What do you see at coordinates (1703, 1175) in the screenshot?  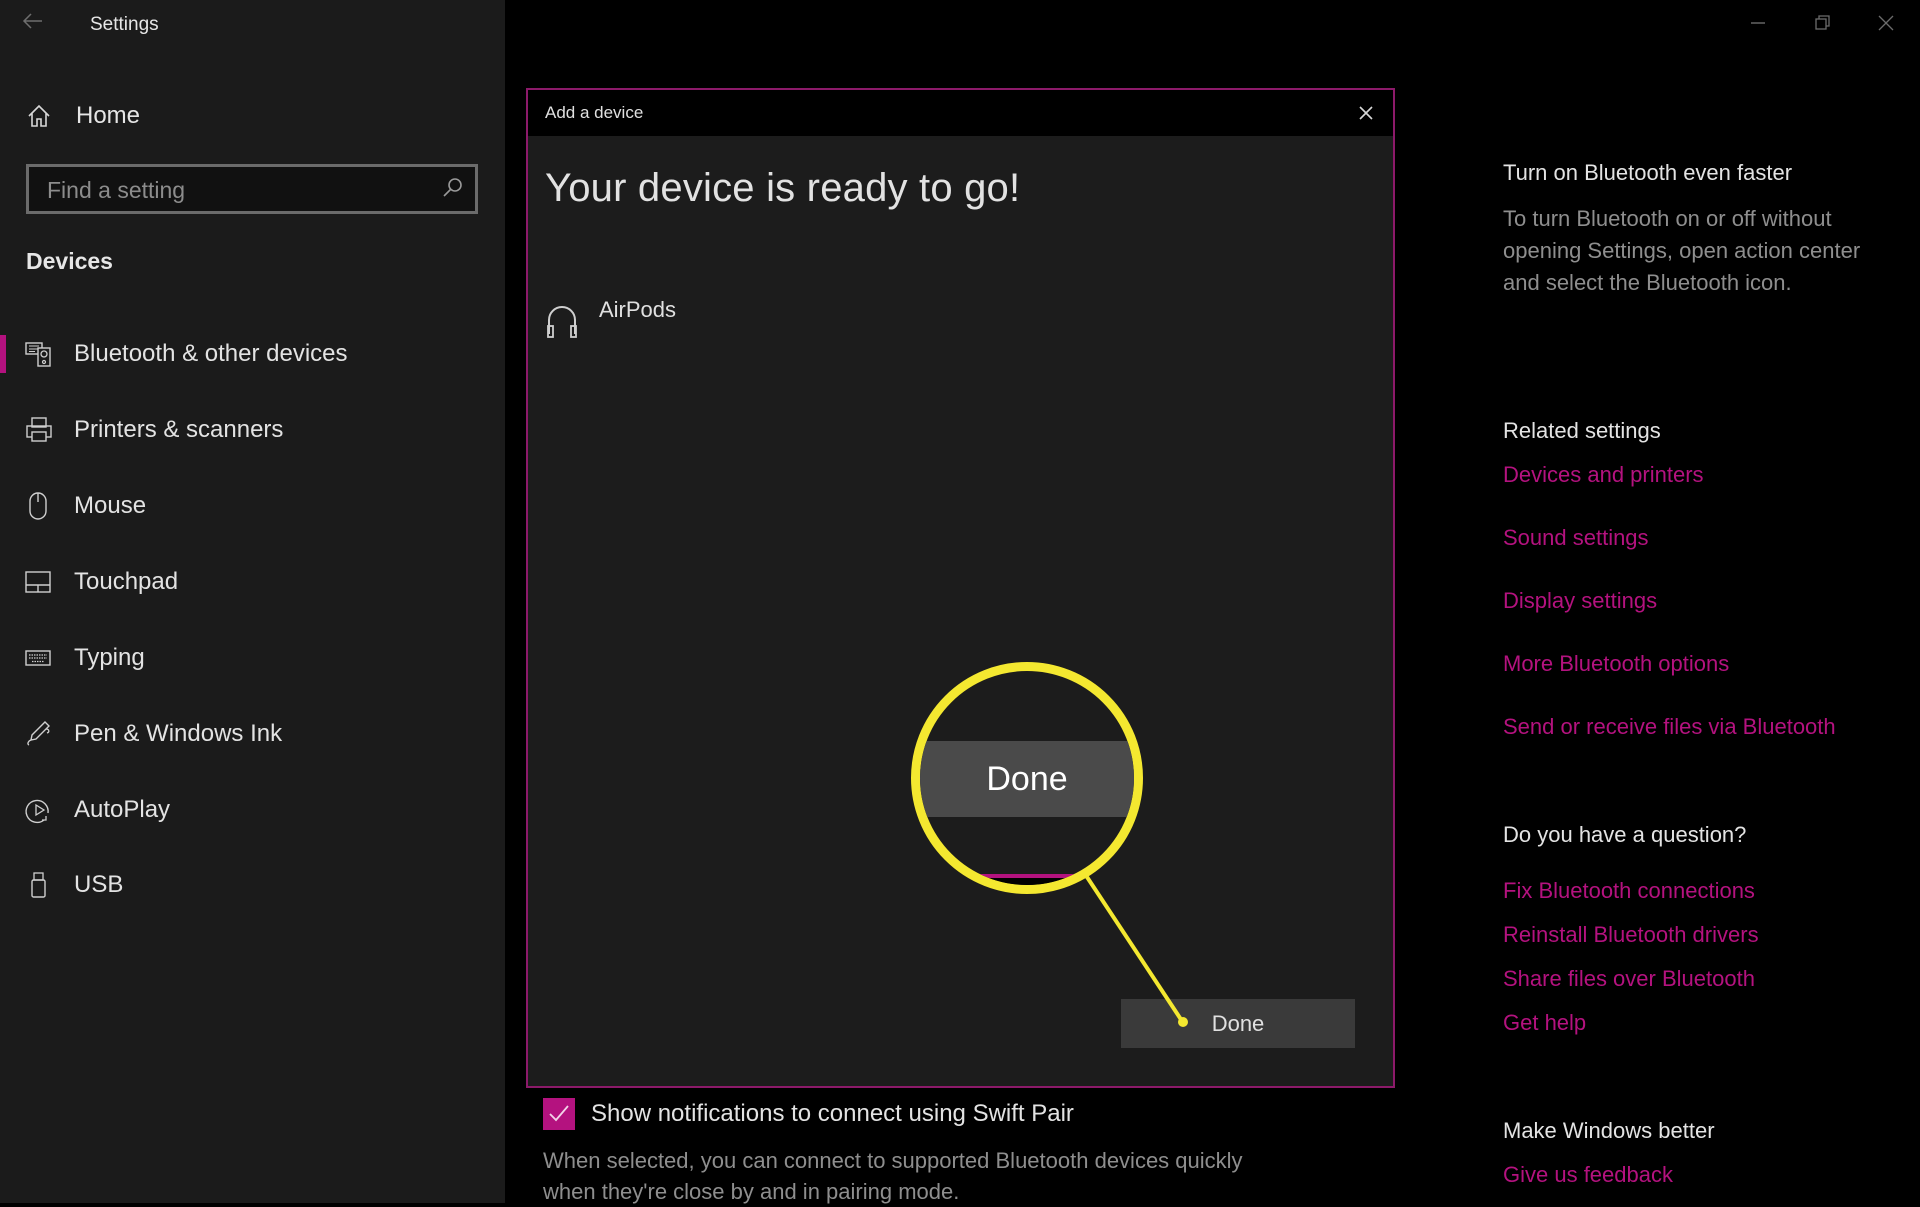 I see `link-give-feedback: Give us feedback` at bounding box center [1703, 1175].